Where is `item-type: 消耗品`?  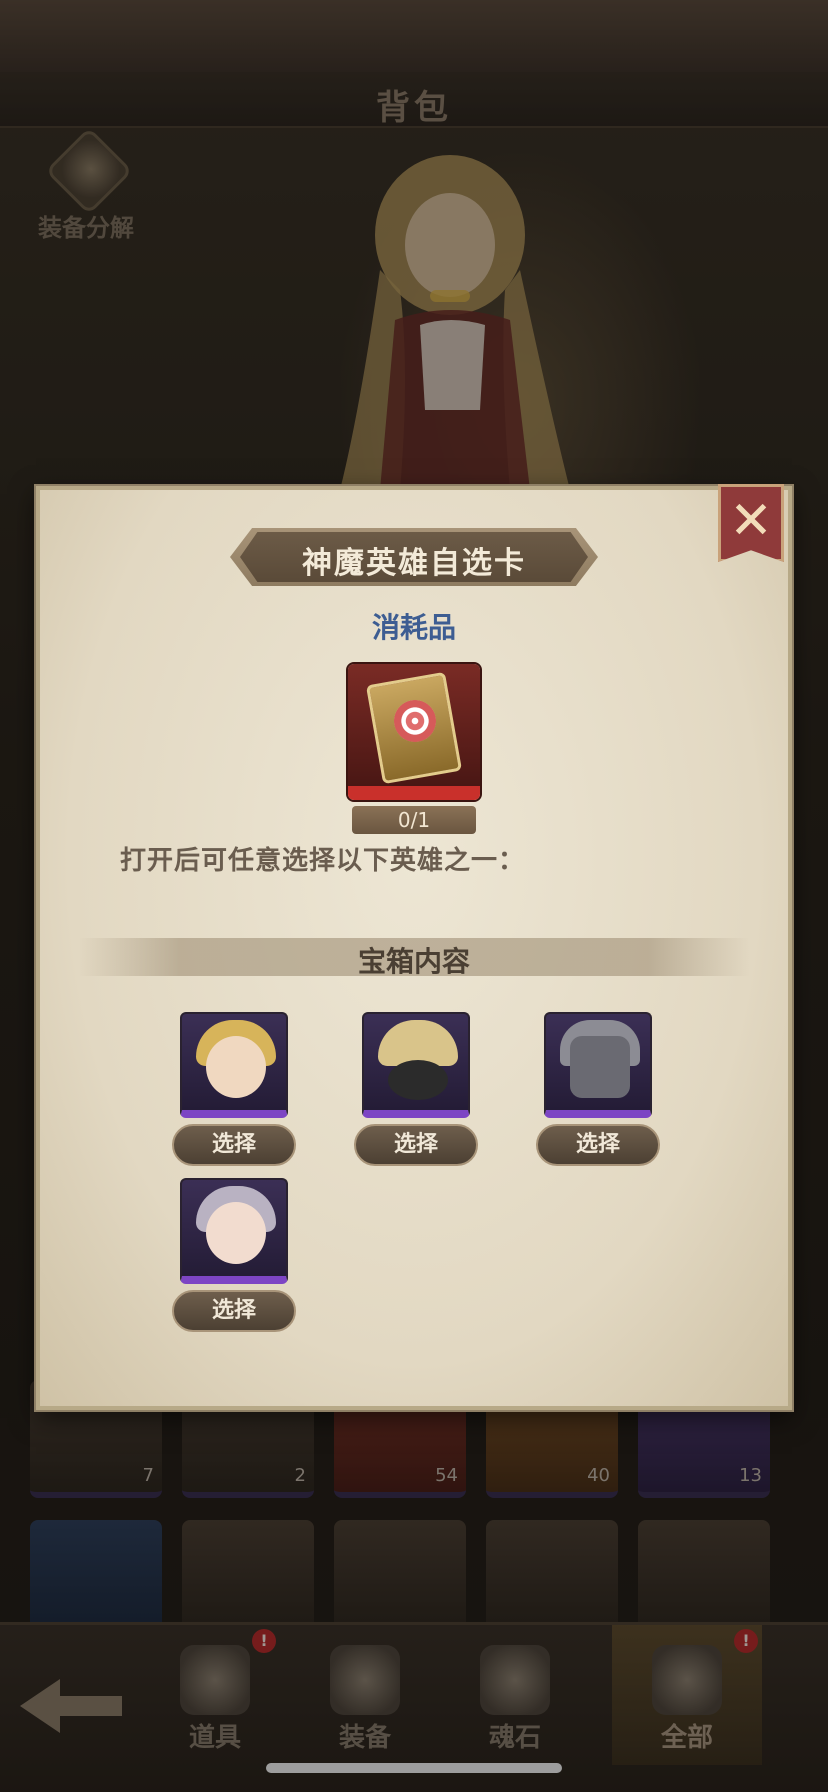
item-type: 消耗品 is located at coordinates (413, 627).